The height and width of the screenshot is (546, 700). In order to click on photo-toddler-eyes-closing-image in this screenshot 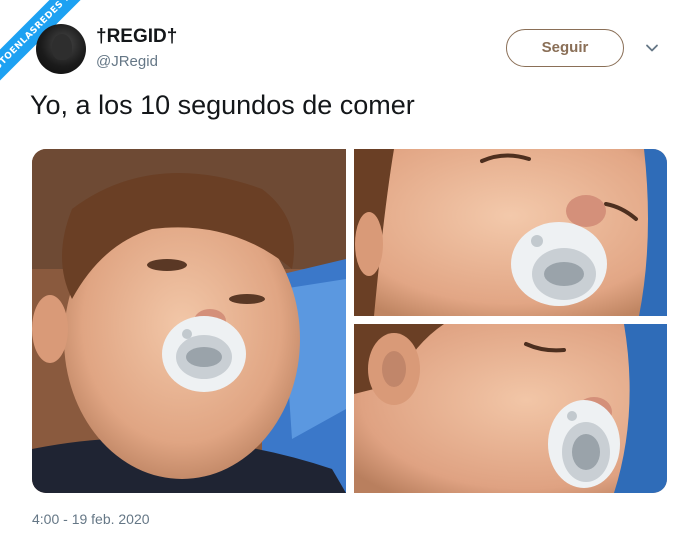, I will do `click(510, 232)`.